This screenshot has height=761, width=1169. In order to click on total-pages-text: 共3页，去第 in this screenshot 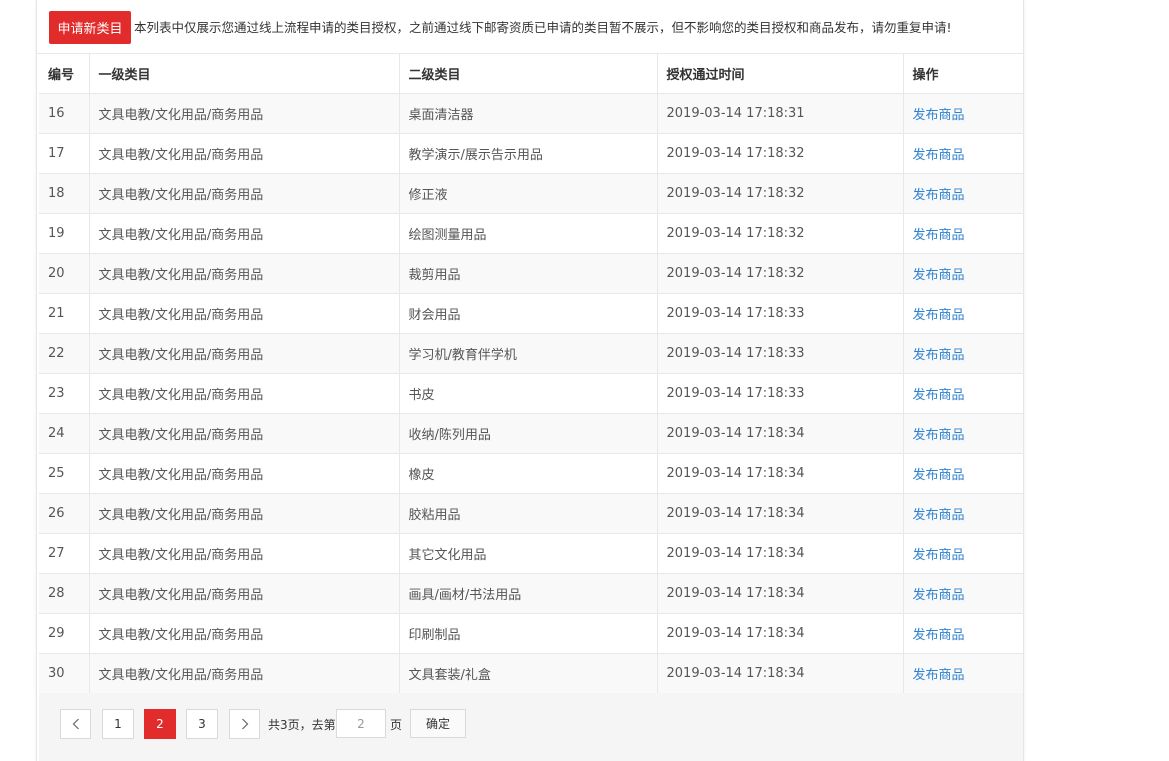, I will do `click(302, 725)`.